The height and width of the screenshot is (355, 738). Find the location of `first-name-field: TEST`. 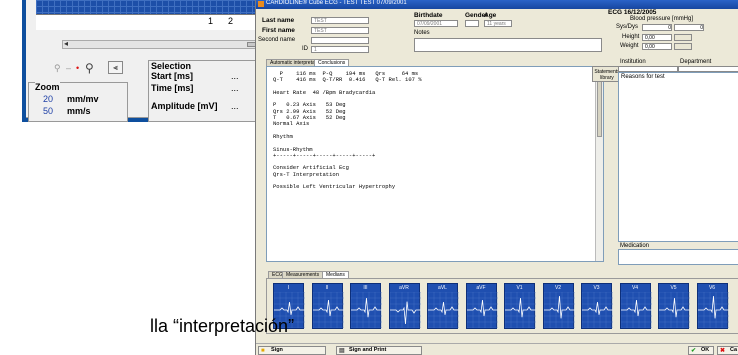

first-name-field: TEST is located at coordinates (340, 30).